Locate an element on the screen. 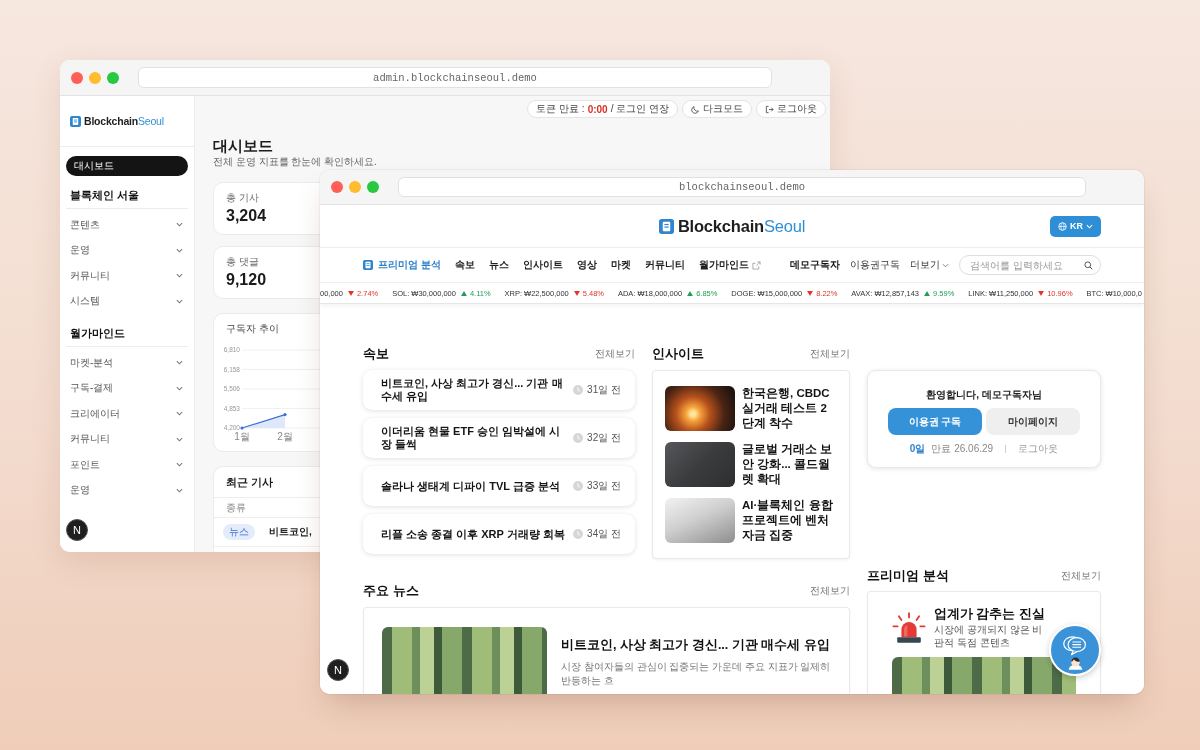 The height and width of the screenshot is (750, 1200). globe-icon is located at coordinates (1062, 226).